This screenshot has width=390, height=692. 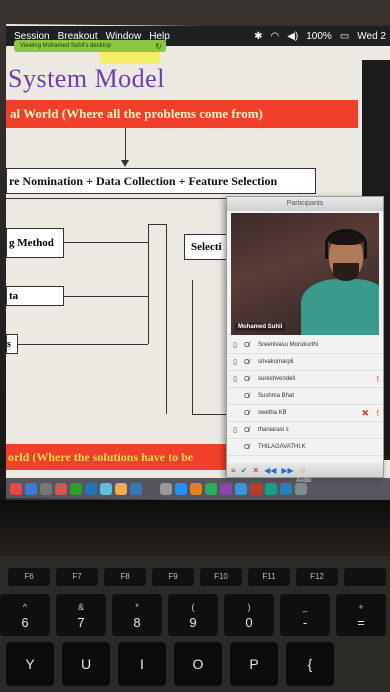 What do you see at coordinates (81, 615) in the screenshot?
I see `number-key: & 7` at bounding box center [81, 615].